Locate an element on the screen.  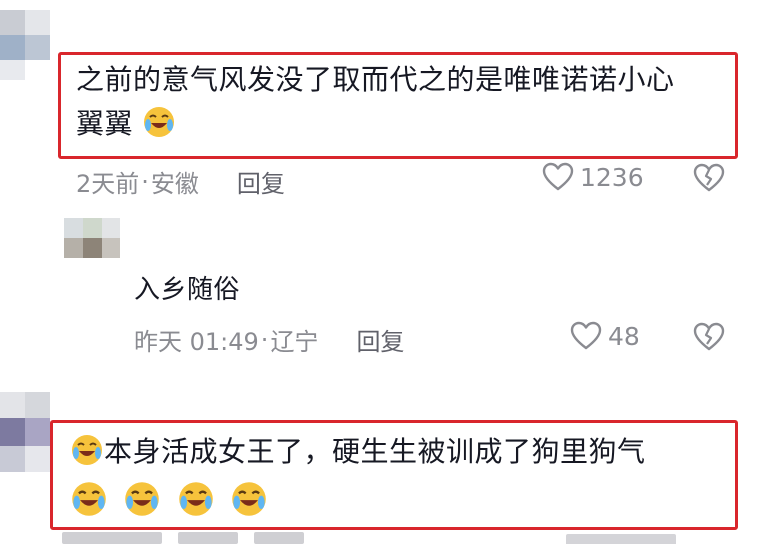
like-count: 1236 is located at coordinates (612, 177).